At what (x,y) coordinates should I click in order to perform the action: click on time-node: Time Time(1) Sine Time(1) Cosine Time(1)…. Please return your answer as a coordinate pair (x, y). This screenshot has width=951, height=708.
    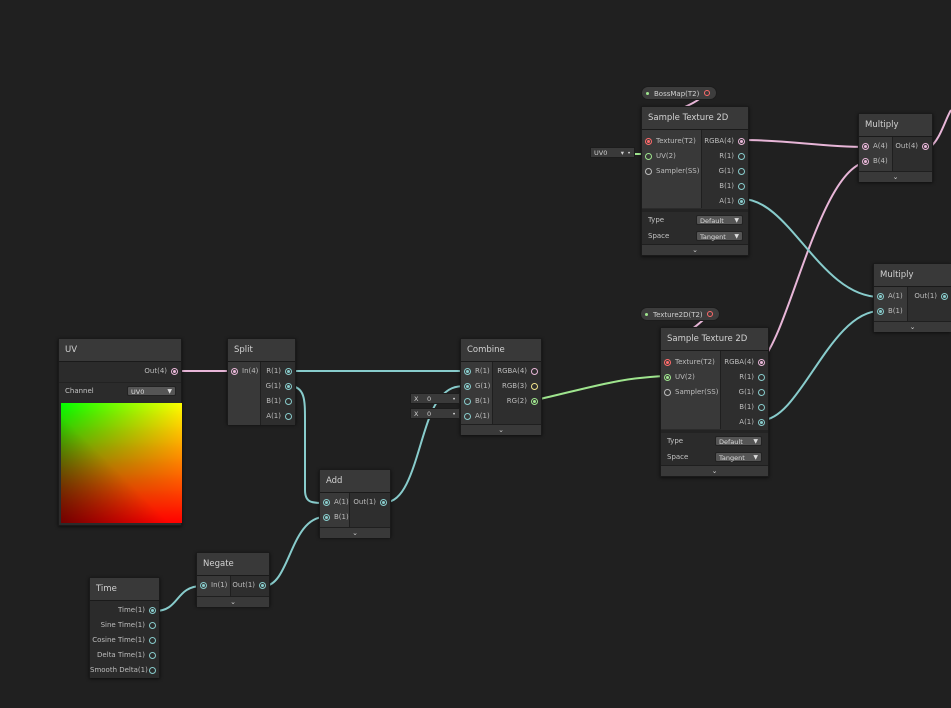
    Looking at the image, I should click on (124, 627).